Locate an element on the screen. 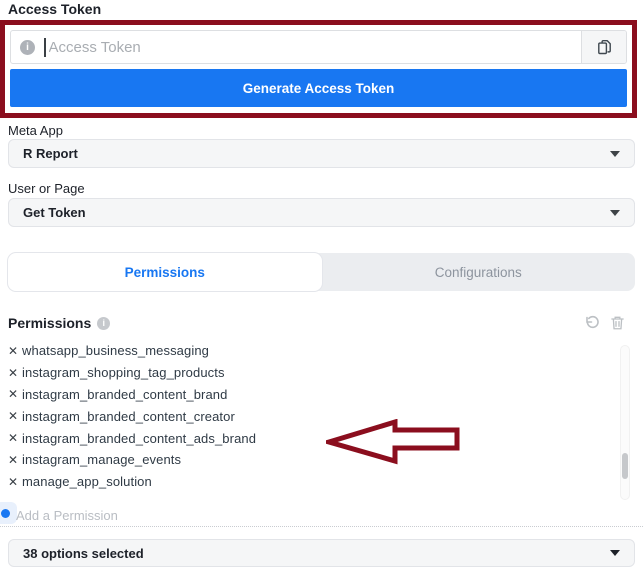  access-token-input is located at coordinates (314, 47).